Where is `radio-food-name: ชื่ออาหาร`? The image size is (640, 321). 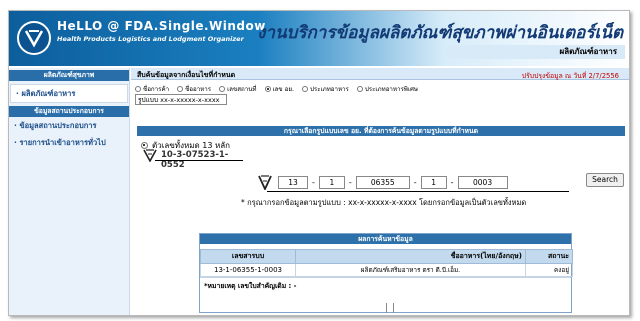 radio-food-name: ชื่ออาหาร is located at coordinates (194, 89).